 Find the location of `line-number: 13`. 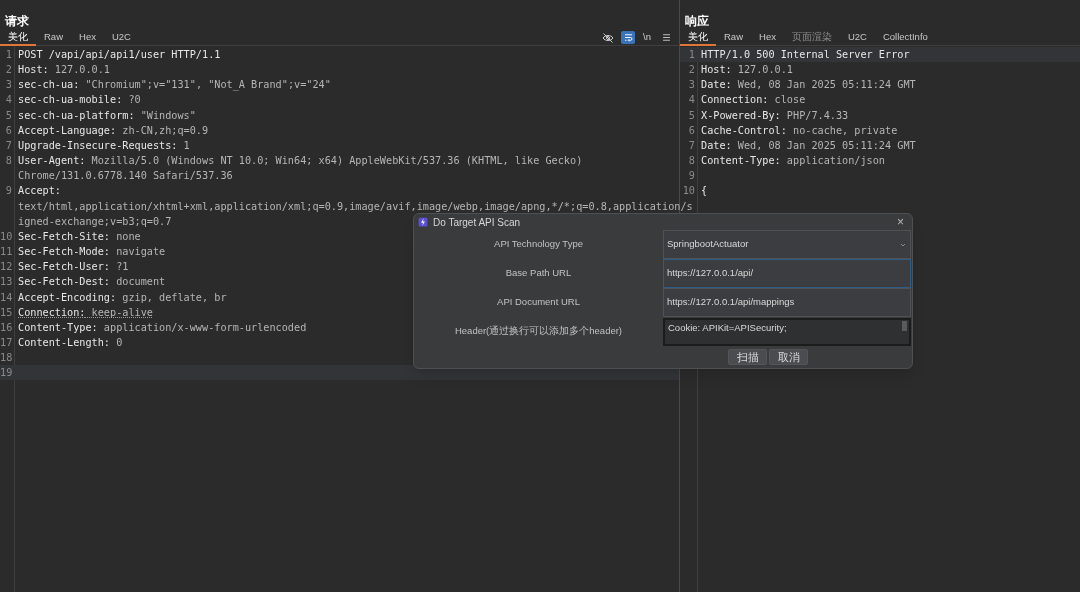

line-number: 13 is located at coordinates (7, 282).